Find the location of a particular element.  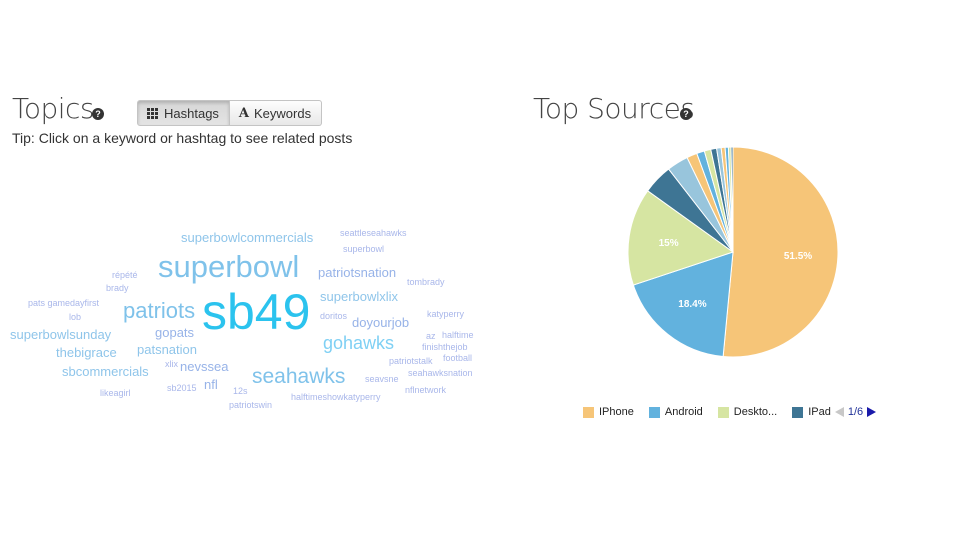

legend-pager: 1/6 is located at coordinates (855, 412).